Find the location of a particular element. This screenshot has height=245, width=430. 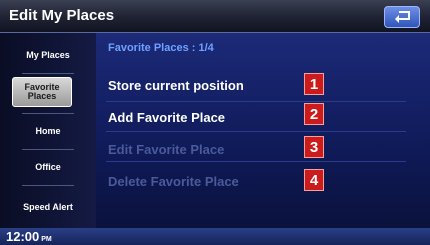

sidebar-item-speed-alert: Speed Alert is located at coordinates (48, 207).